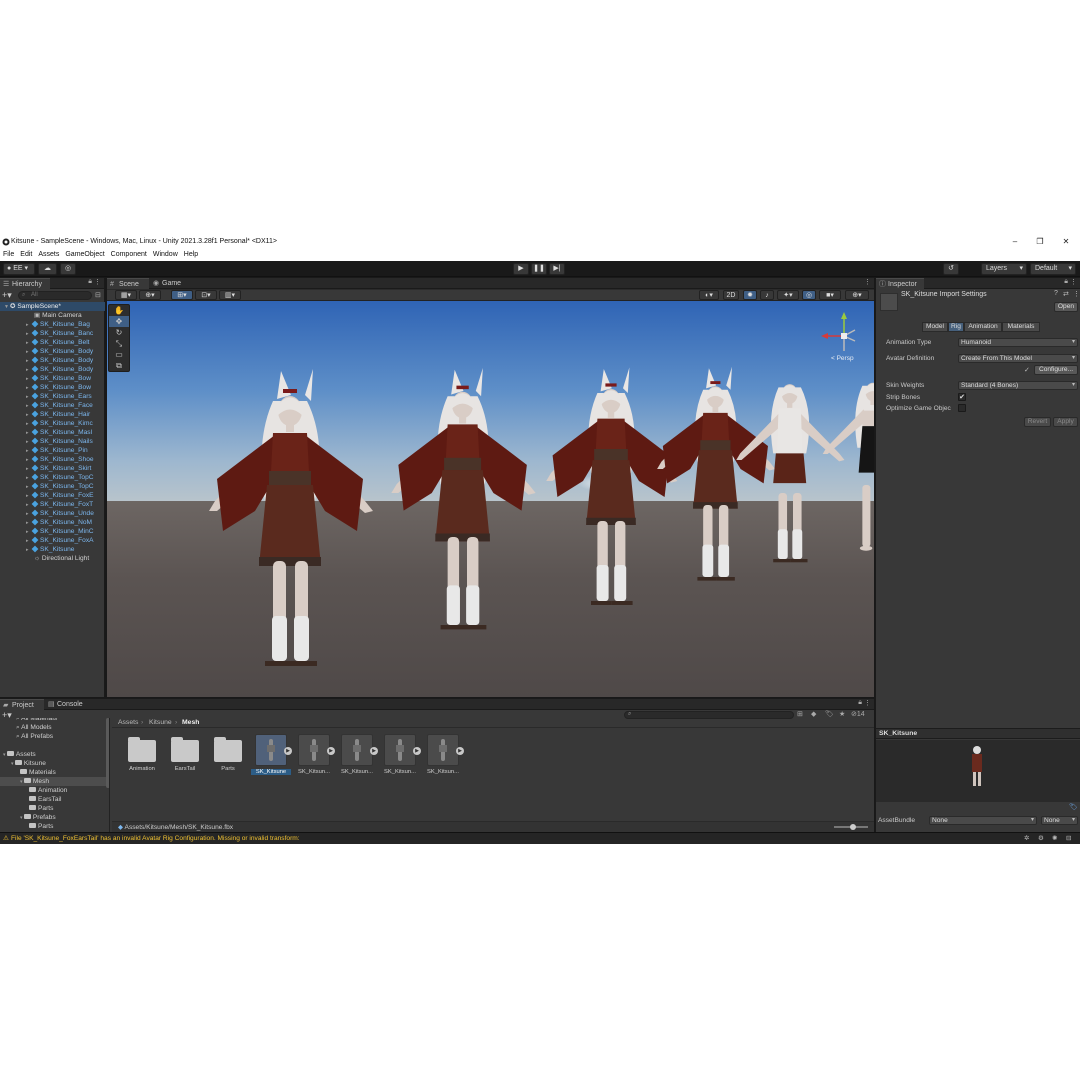 The height and width of the screenshot is (1080, 1080). Describe the element at coordinates (230, 295) in the screenshot. I see `ruler-dropdown: ▥▾` at that location.